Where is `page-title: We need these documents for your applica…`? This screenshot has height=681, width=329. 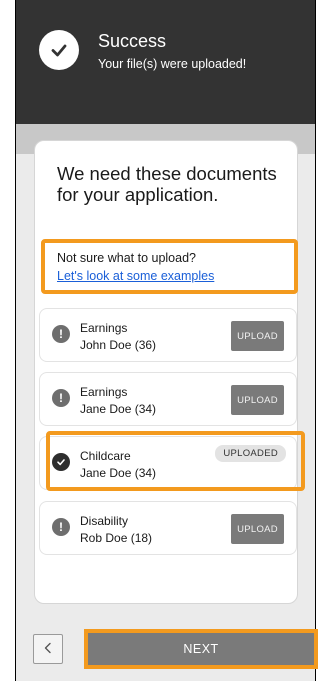
page-title: We need these documents for your applica… is located at coordinates (167, 184).